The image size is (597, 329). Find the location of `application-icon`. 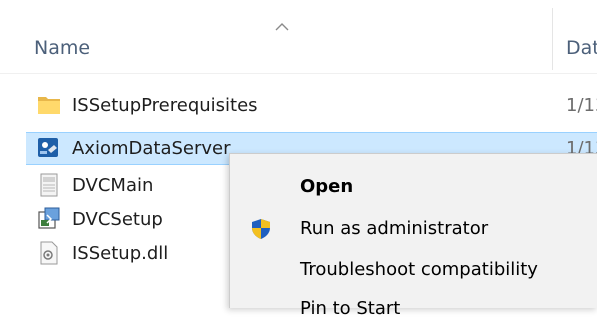

application-icon is located at coordinates (48, 147).